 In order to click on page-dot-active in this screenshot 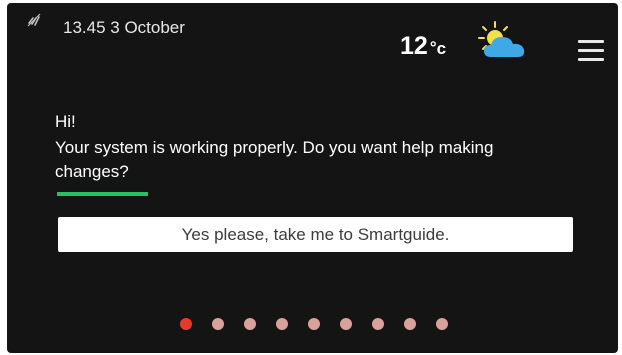, I will do `click(186, 324)`.